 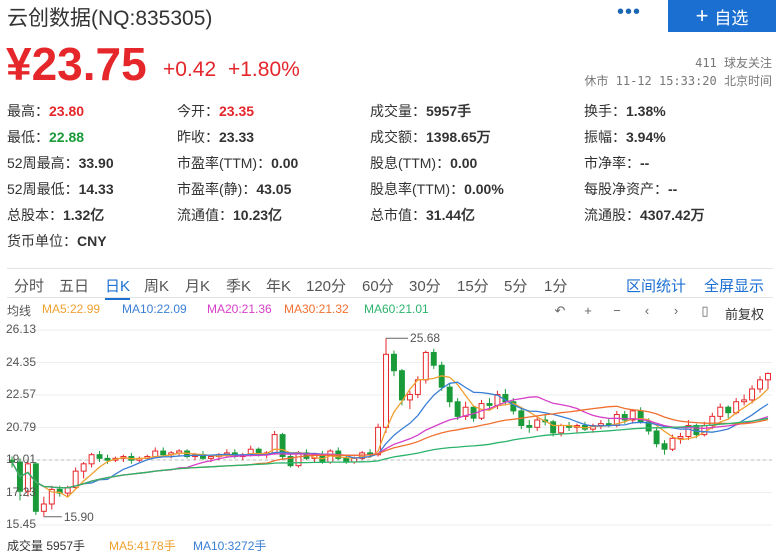 What do you see at coordinates (612, 163) in the screenshot?
I see `stat-label: 市净率：` at bounding box center [612, 163].